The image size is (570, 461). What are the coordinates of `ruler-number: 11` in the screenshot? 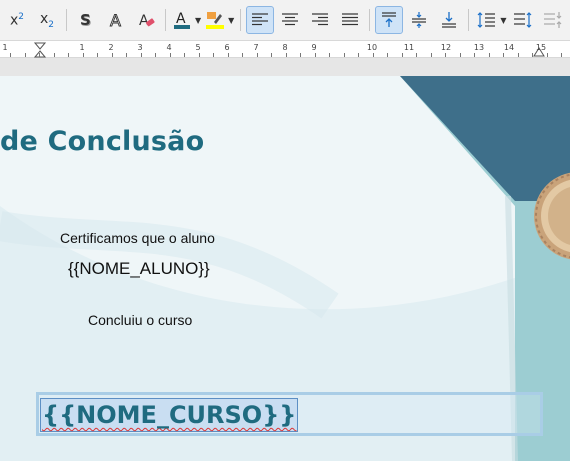 It's located at (409, 47).